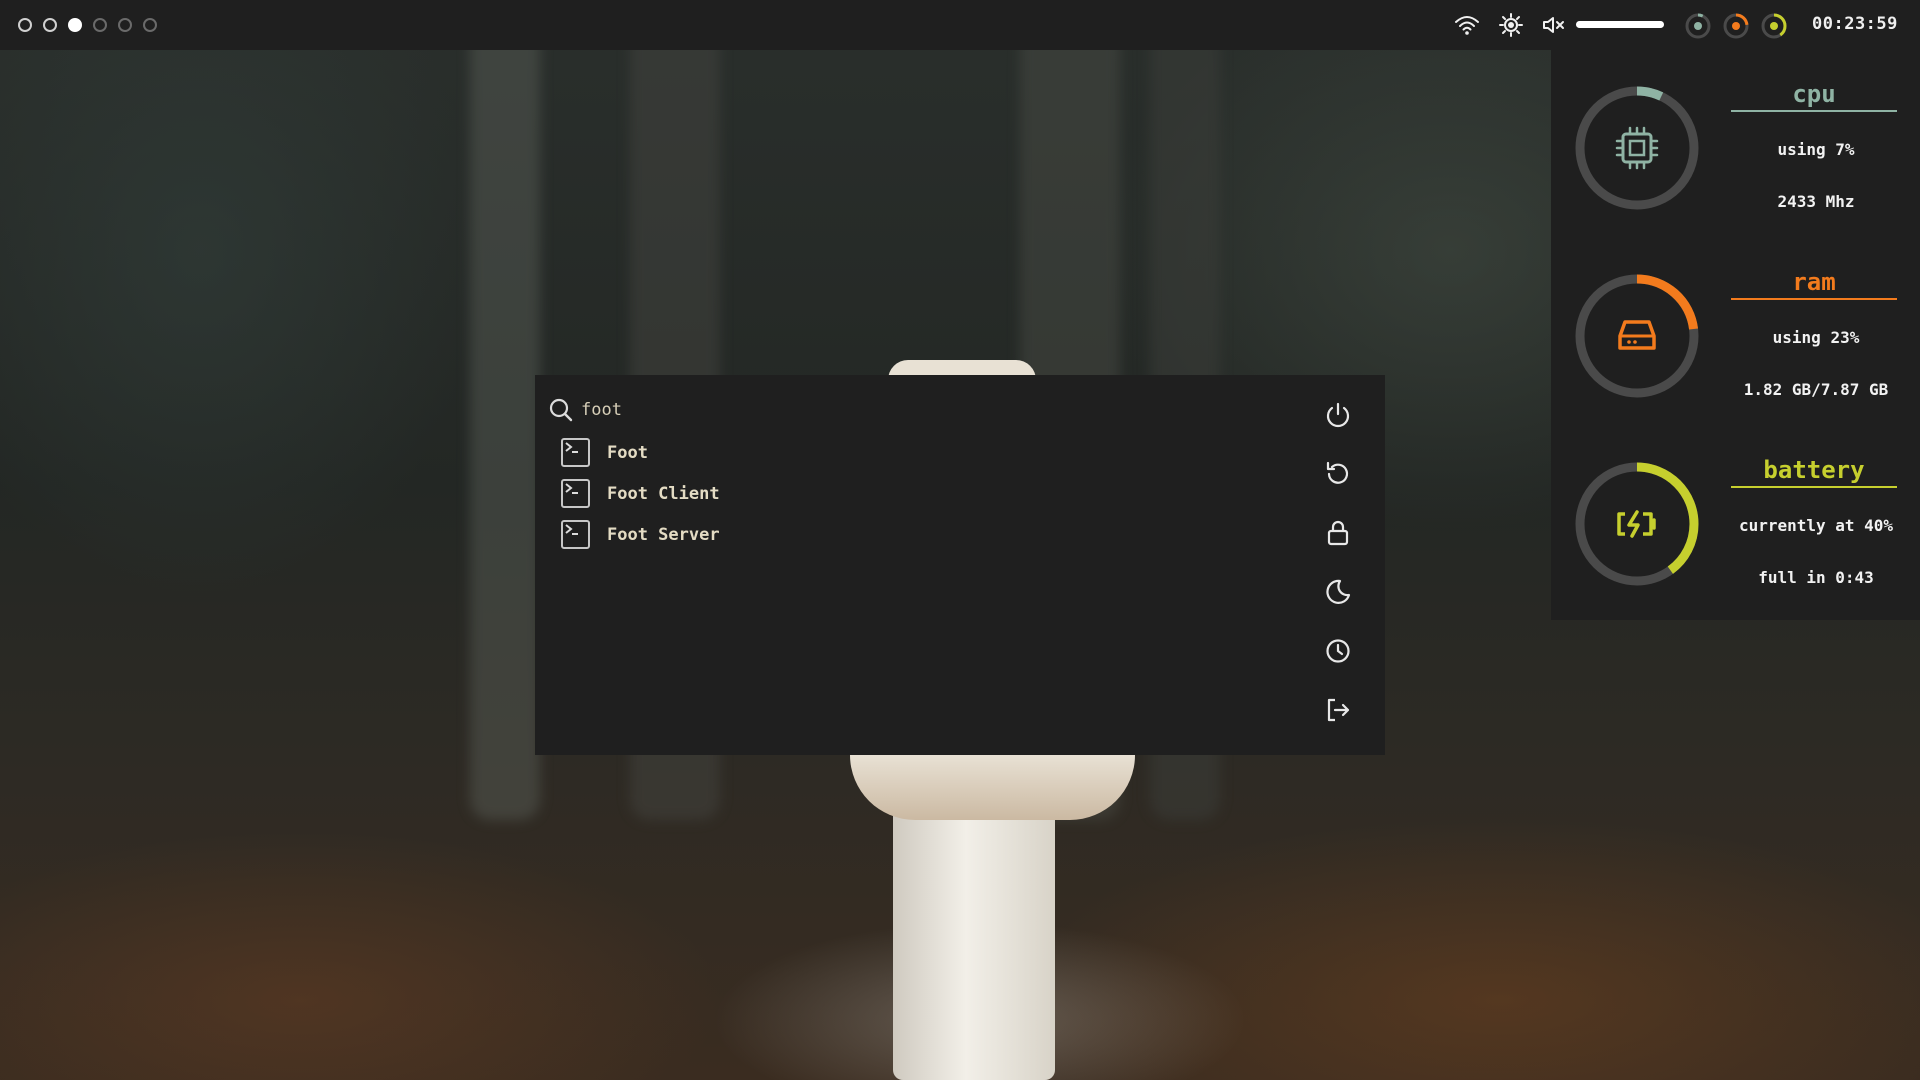 The width and height of the screenshot is (1920, 1080). Describe the element at coordinates (663, 534) in the screenshot. I see `result-label: Foot Server` at that location.